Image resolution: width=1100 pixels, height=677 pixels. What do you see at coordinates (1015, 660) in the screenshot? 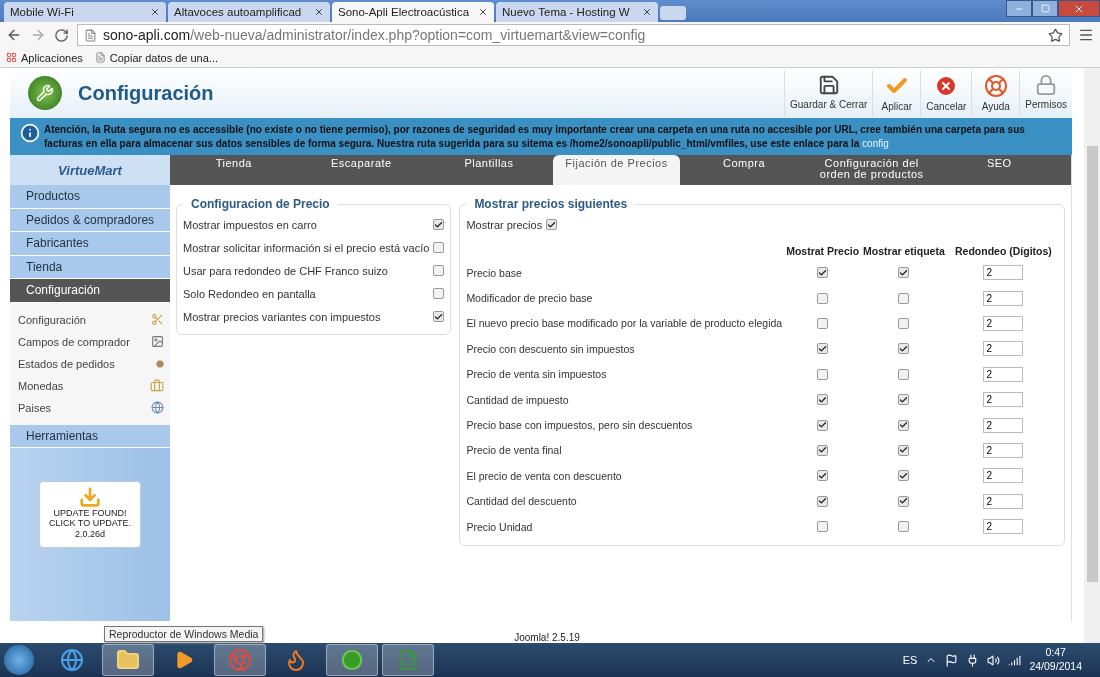
I see `signal-icon` at bounding box center [1015, 660].